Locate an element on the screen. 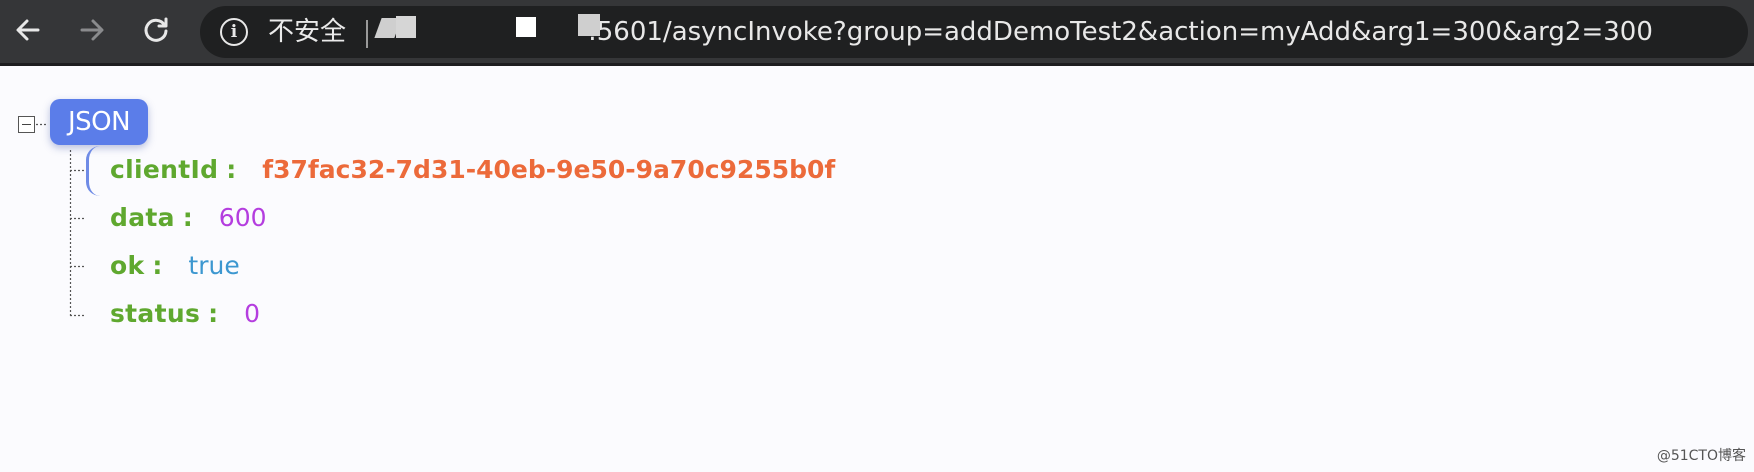 The image size is (1754, 472). json-value-number: 600 is located at coordinates (242, 217).